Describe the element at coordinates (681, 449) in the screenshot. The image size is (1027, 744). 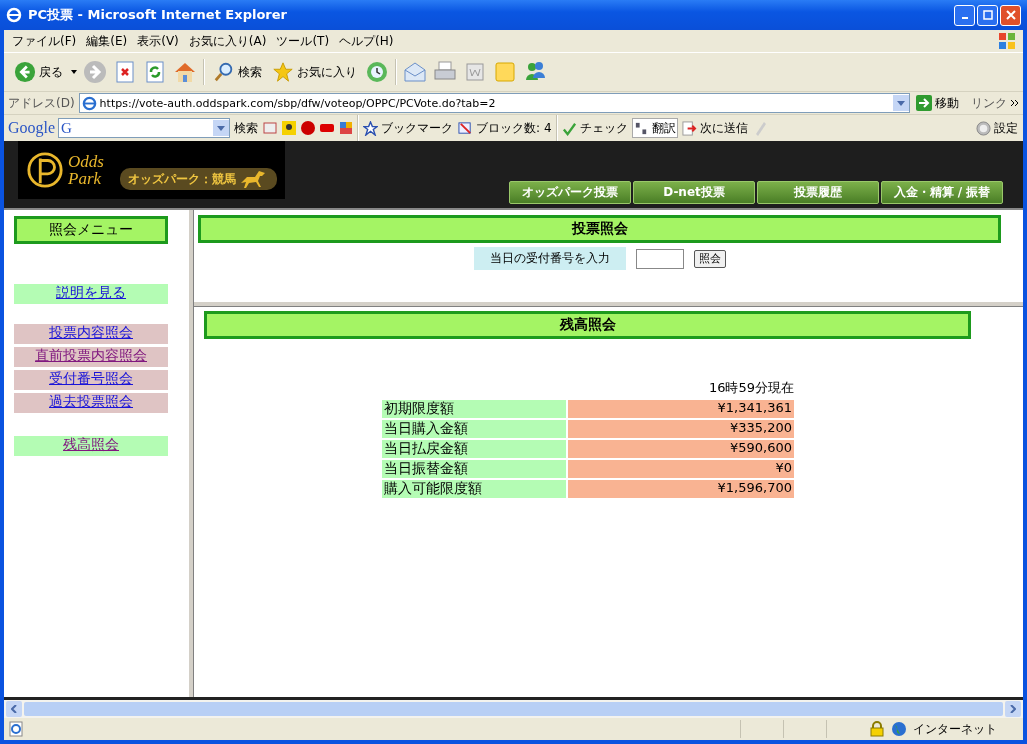
I see `table-cell: ¥590,600` at that location.